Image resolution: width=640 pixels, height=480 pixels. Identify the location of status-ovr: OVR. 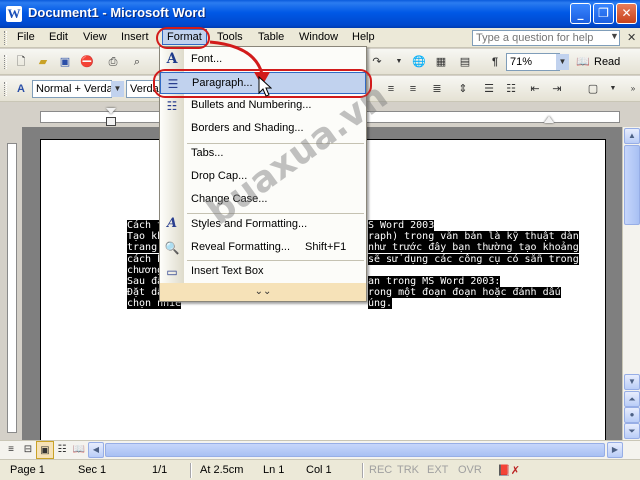
(470, 470).